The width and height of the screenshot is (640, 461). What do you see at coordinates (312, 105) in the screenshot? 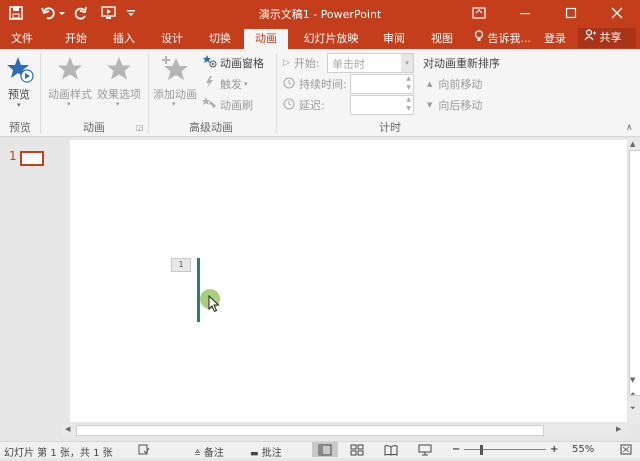
I see `delay-label: 延迟:` at bounding box center [312, 105].